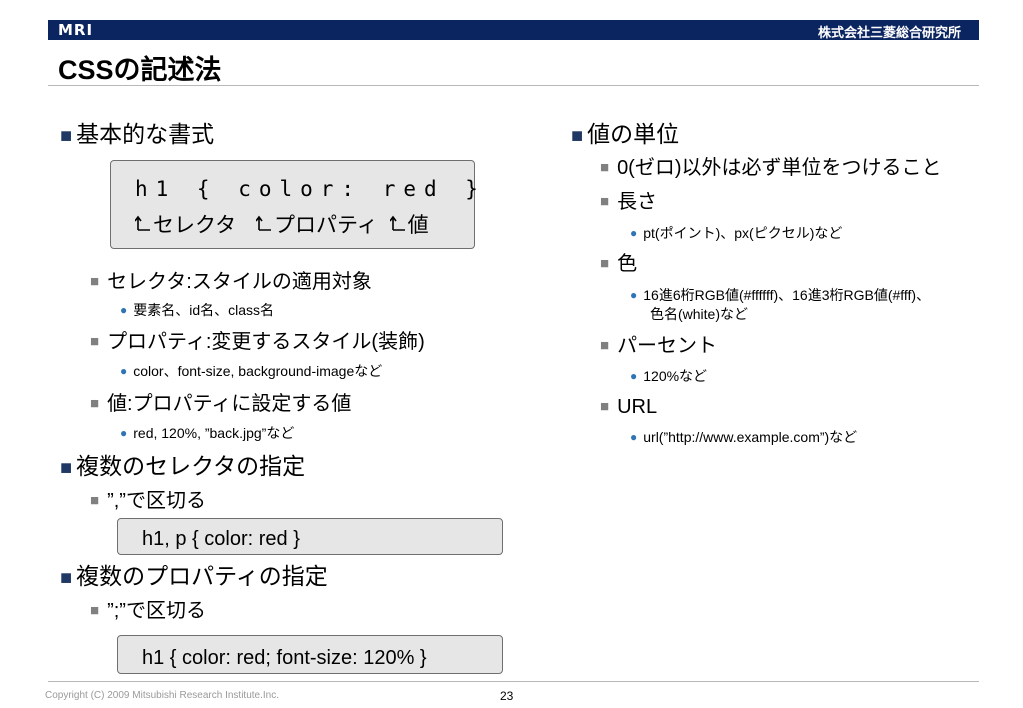 Image resolution: width=1023 pixels, height=708 pixels. Describe the element at coordinates (137, 134) in the screenshot. I see `heading-basic-format: ■ 基本的な書式` at that location.